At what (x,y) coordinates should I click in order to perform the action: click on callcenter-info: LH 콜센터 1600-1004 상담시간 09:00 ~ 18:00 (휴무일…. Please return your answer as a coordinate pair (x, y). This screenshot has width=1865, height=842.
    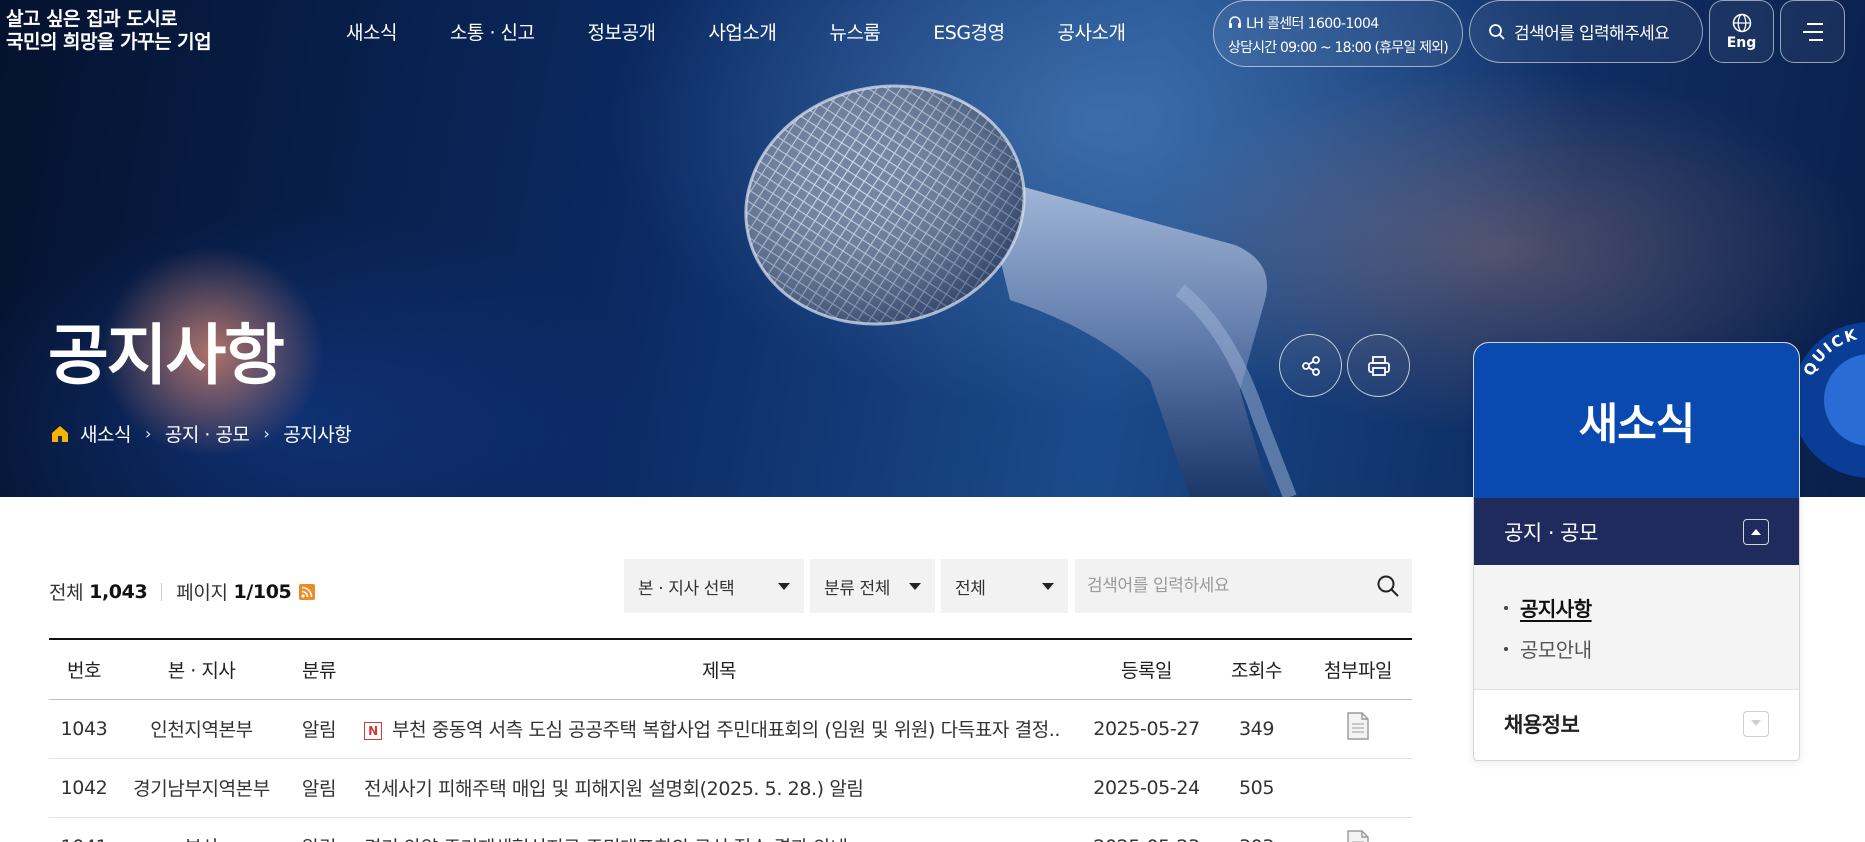
    Looking at the image, I should click on (1338, 33).